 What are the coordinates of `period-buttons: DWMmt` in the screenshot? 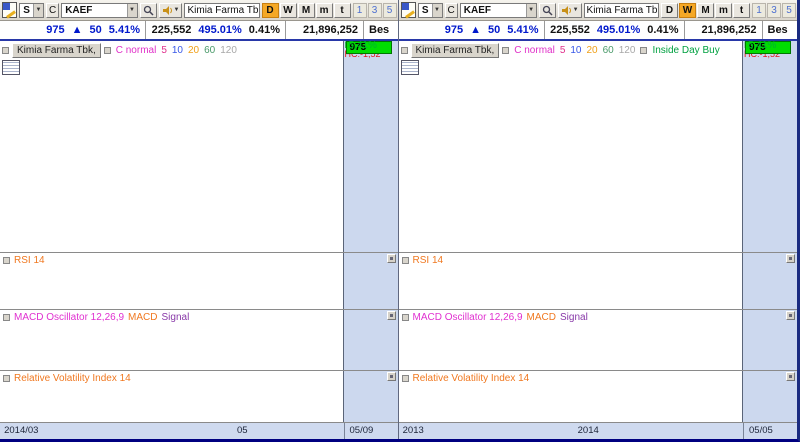 It's located at (306, 10).